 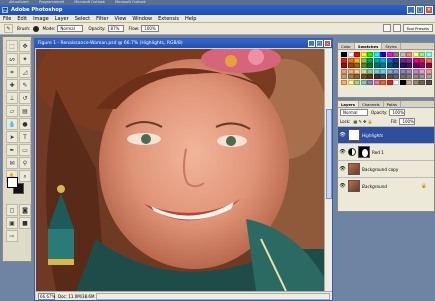 I want to click on layer-mask-thumbnail, so click(x=364, y=152).